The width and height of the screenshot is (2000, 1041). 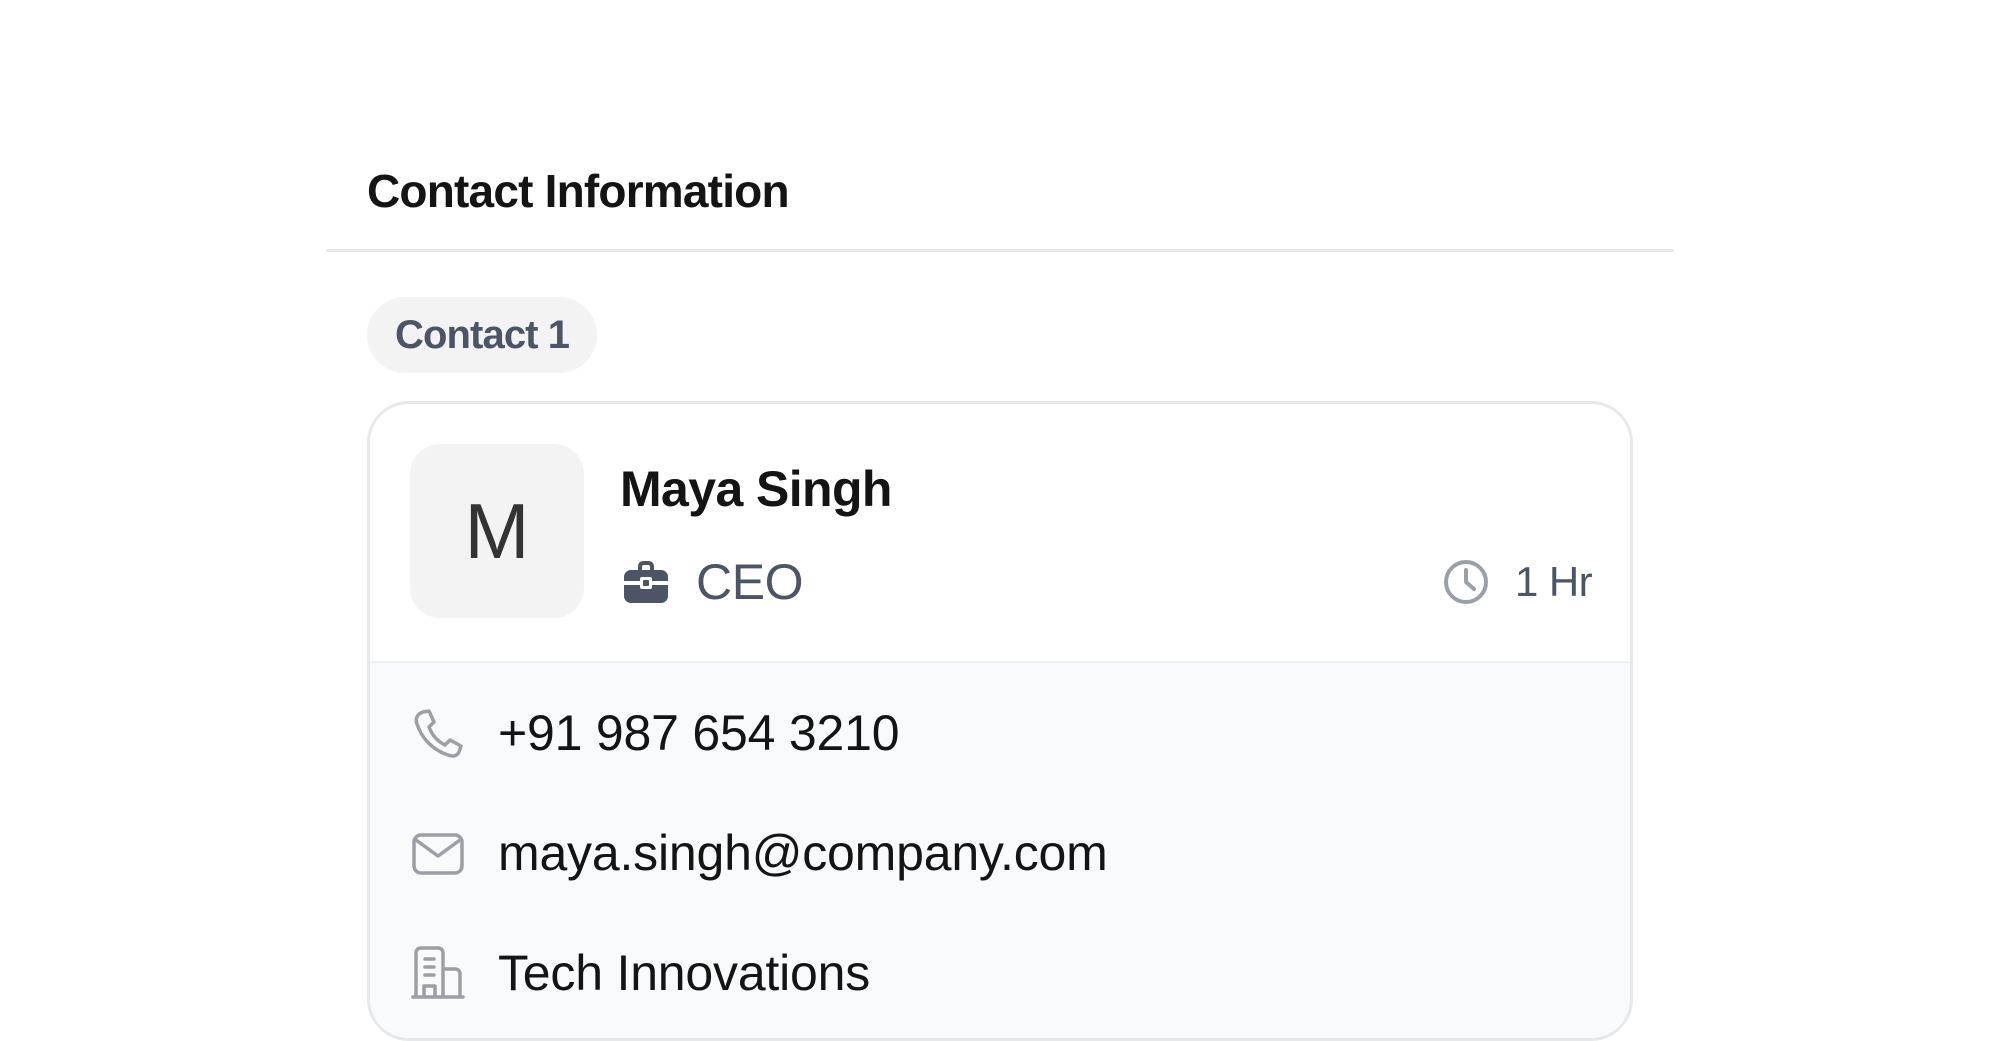 I want to click on phone-row: +91 987 654 3210, so click(x=655, y=733).